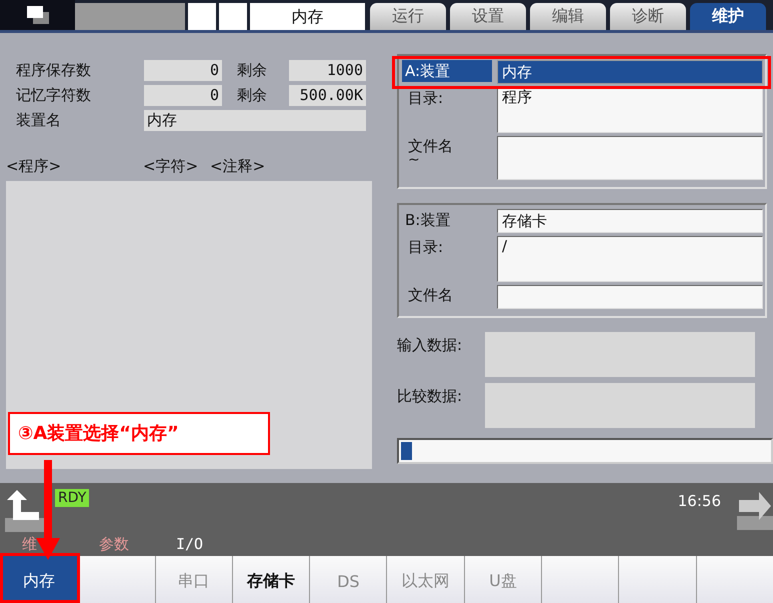 The image size is (773, 603). Describe the element at coordinates (630, 259) in the screenshot. I see `directory-field: /` at that location.